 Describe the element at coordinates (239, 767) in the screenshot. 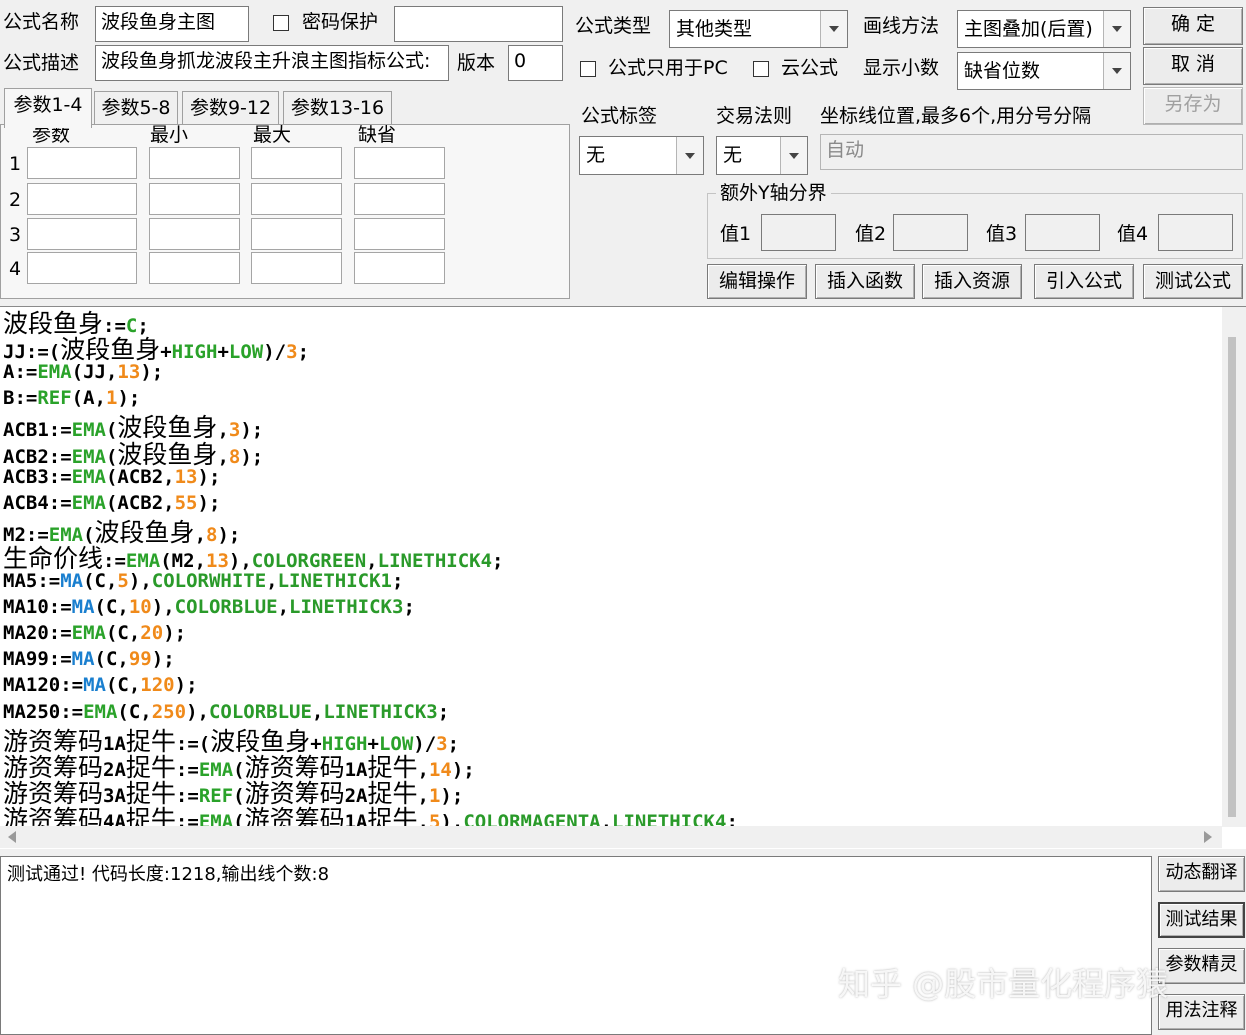

I see `code-line: 游资筹码2A捉牛:=EMA(游资筹码1A捉牛,14);` at that location.